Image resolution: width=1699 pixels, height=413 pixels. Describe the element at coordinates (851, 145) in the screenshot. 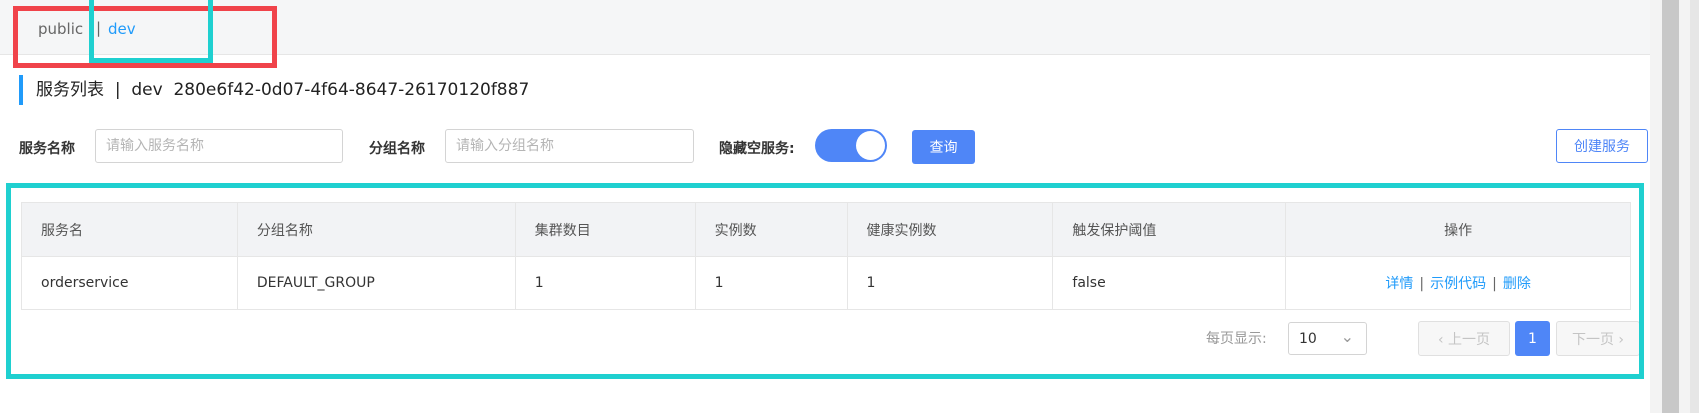

I see `hide-empty-toggle` at that location.